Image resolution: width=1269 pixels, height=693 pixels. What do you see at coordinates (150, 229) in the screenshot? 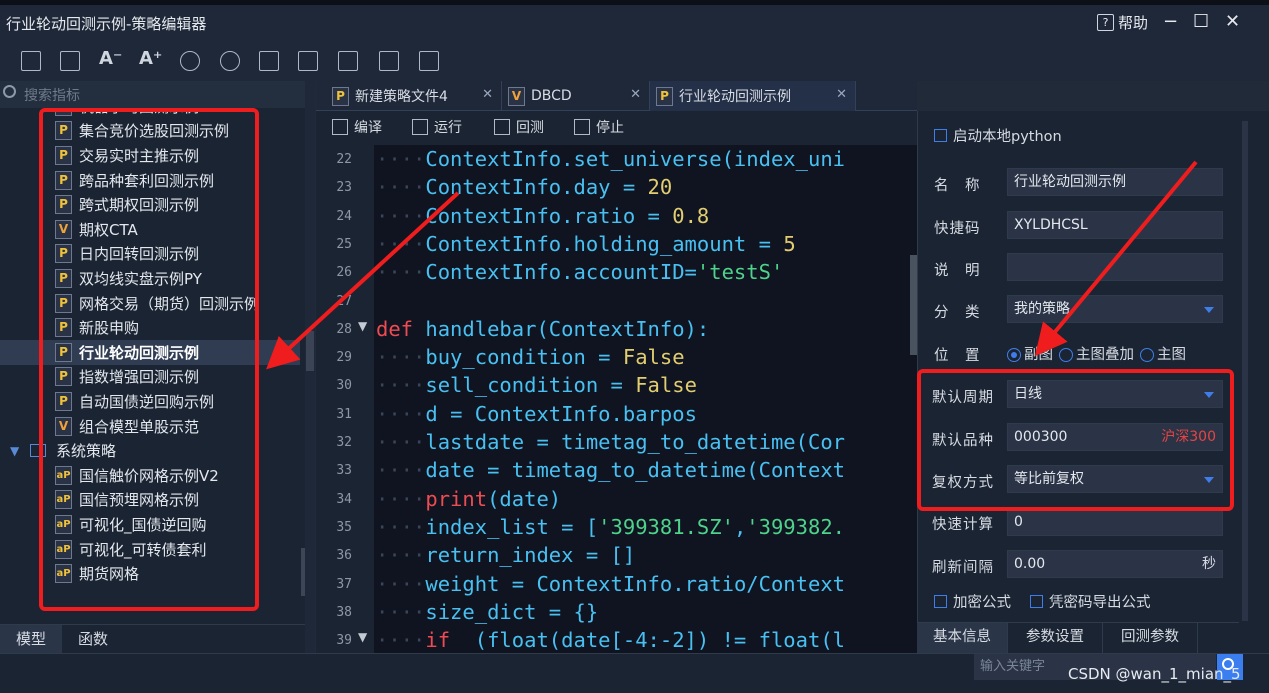
I see `tree-item: V 期权CTA` at bounding box center [150, 229].